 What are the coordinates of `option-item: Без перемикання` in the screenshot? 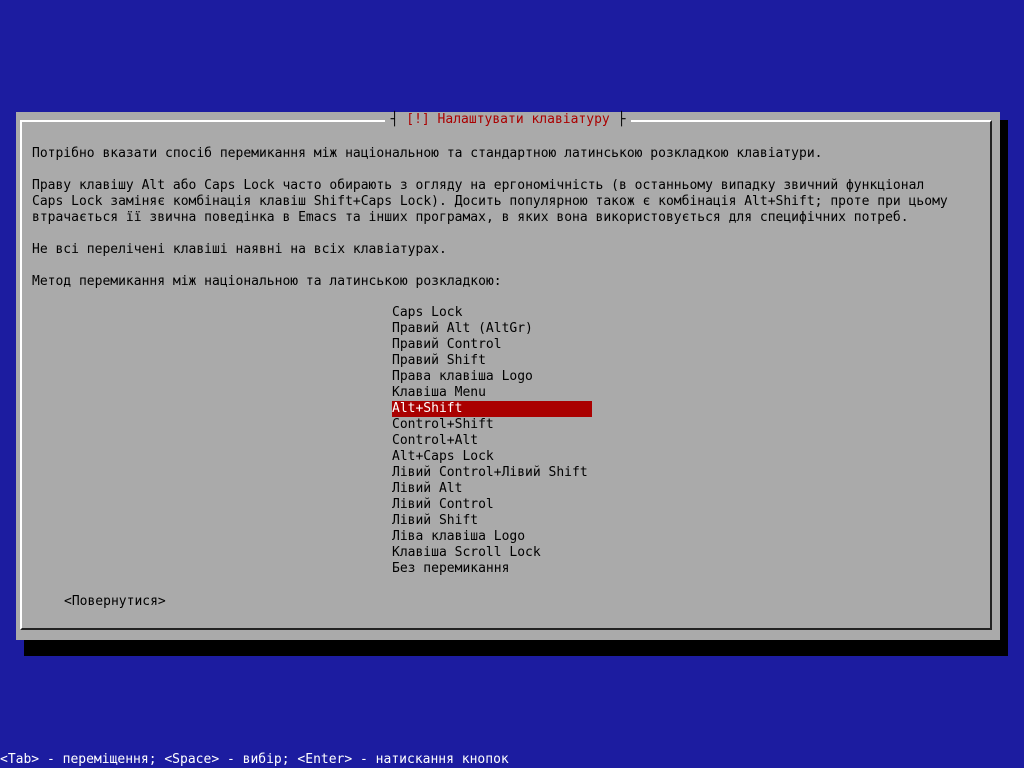 It's located at (492, 569).